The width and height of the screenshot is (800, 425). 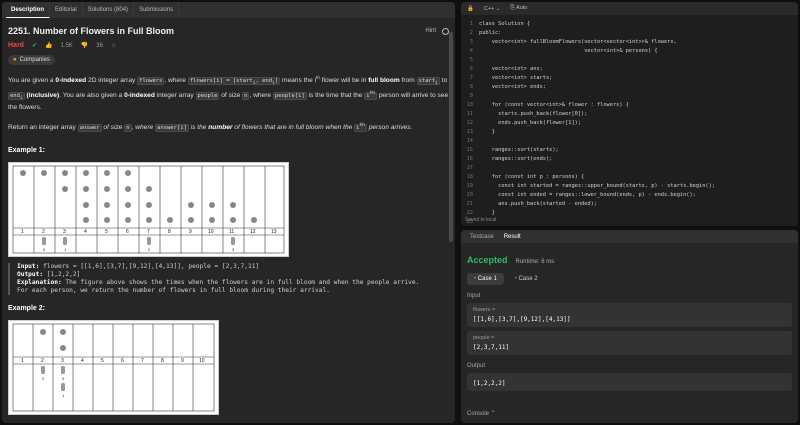 What do you see at coordinates (629, 141) in the screenshot?
I see `code-line: 14` at bounding box center [629, 141].